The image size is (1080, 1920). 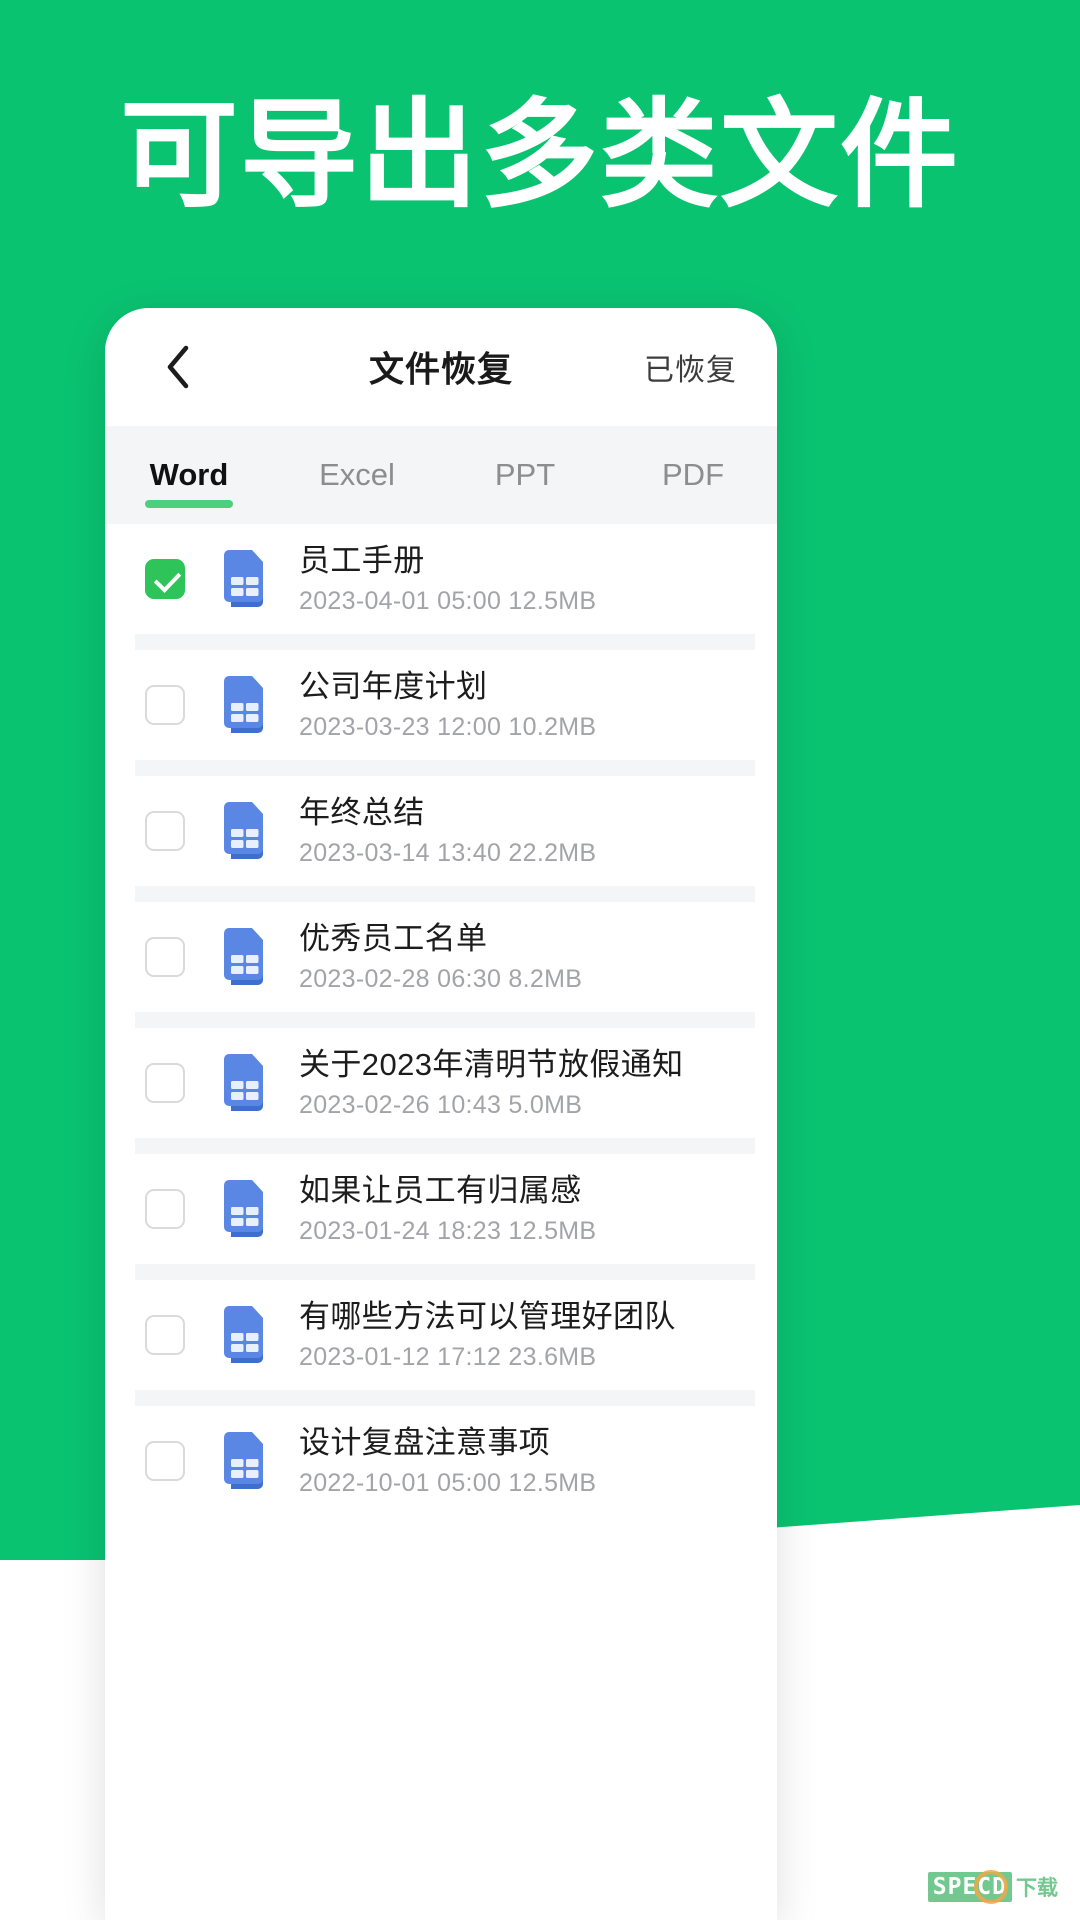 I want to click on watermark-text: 下载, so click(x=1037, y=1888).